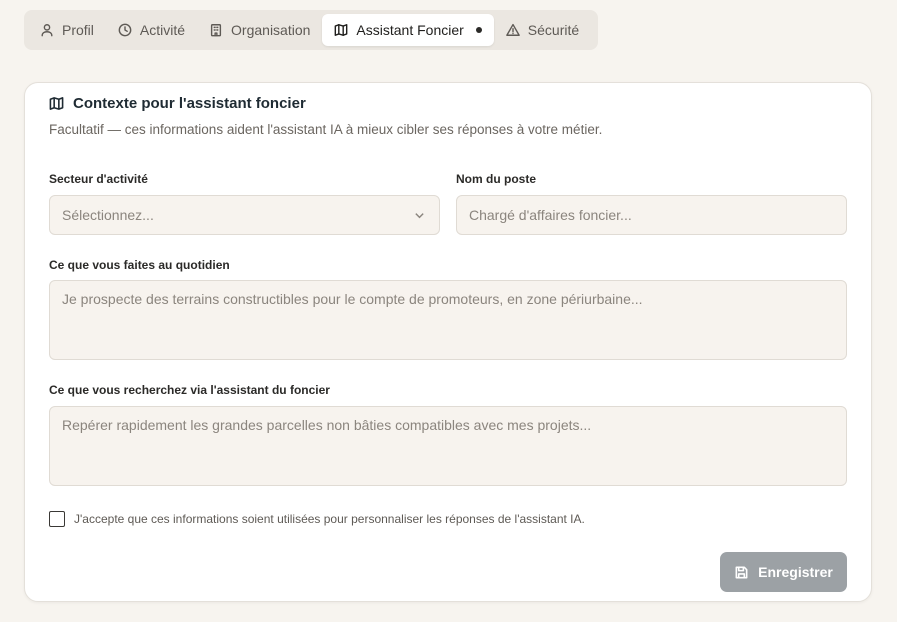 The height and width of the screenshot is (622, 897). Describe the element at coordinates (795, 572) in the screenshot. I see `save-button-label: Enregistrer` at that location.